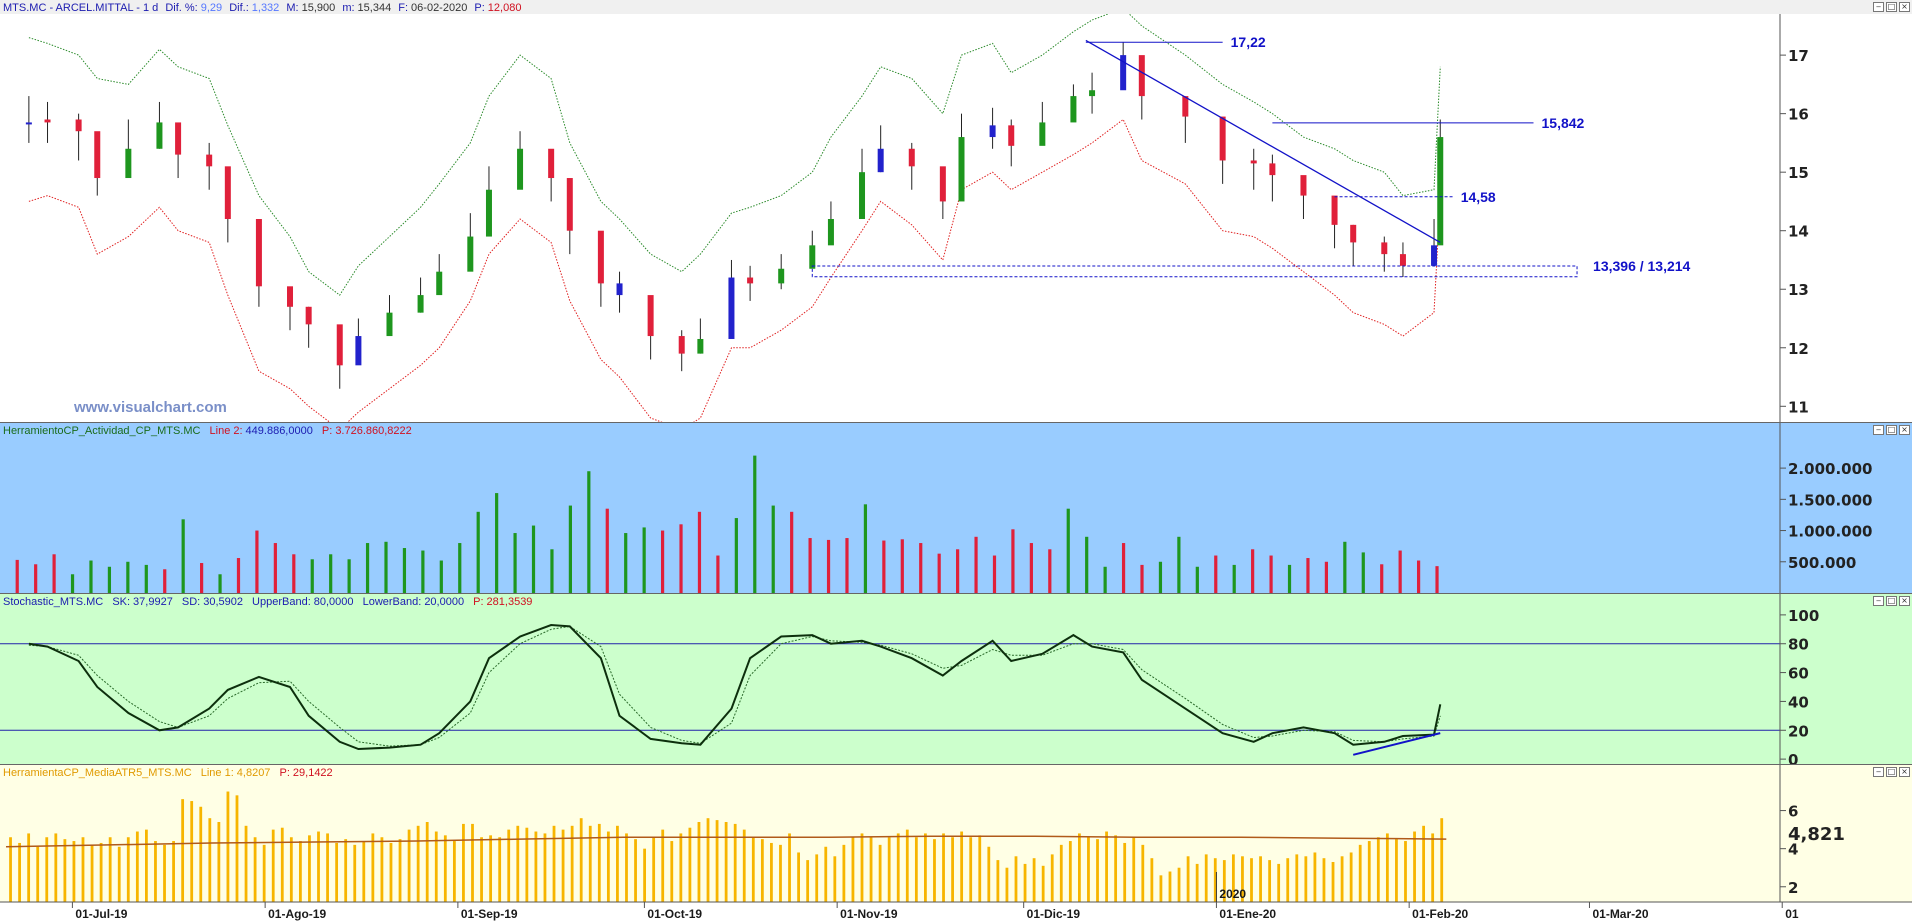 The width and height of the screenshot is (1912, 922). I want to click on price-minimize-button: ‒, so click(1878, 7).